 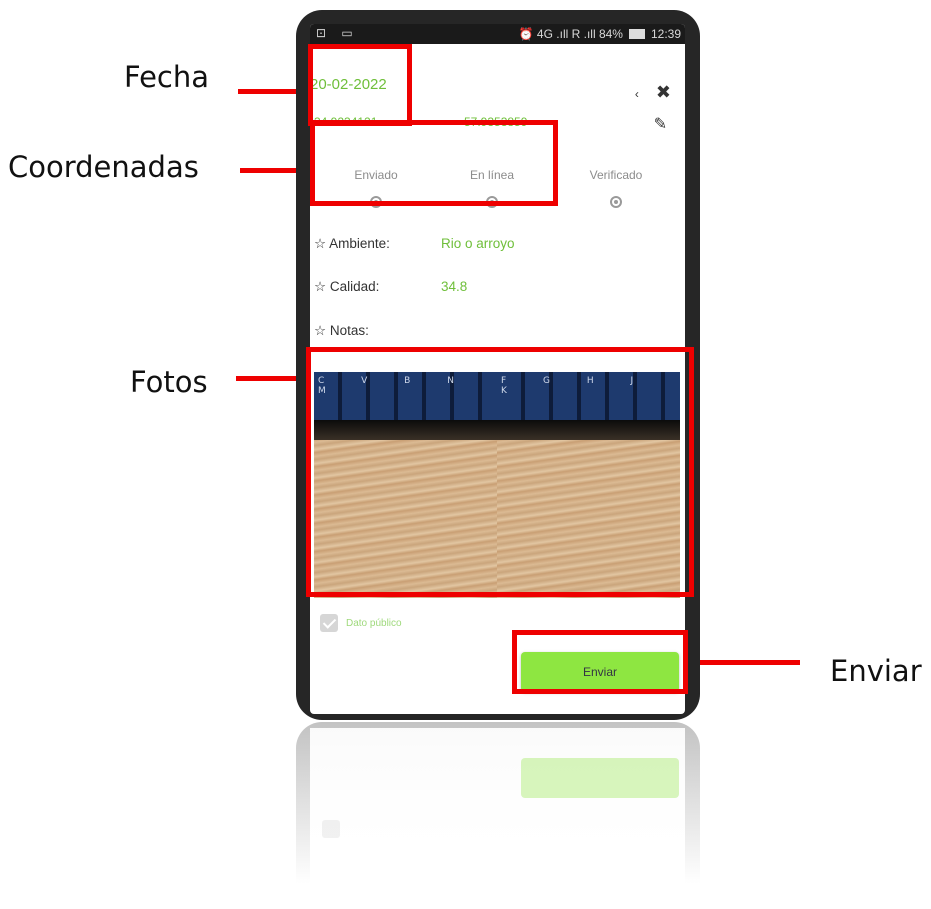 What do you see at coordinates (478, 243) in the screenshot?
I see `ambiente-value: Rio o arroyo` at bounding box center [478, 243].